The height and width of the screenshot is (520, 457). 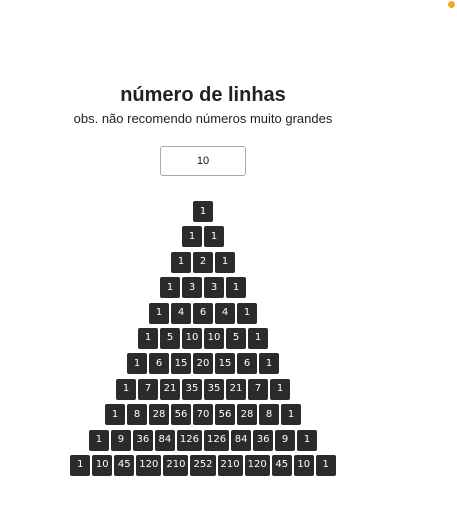 I want to click on triangle-cell: 252, so click(x=203, y=465).